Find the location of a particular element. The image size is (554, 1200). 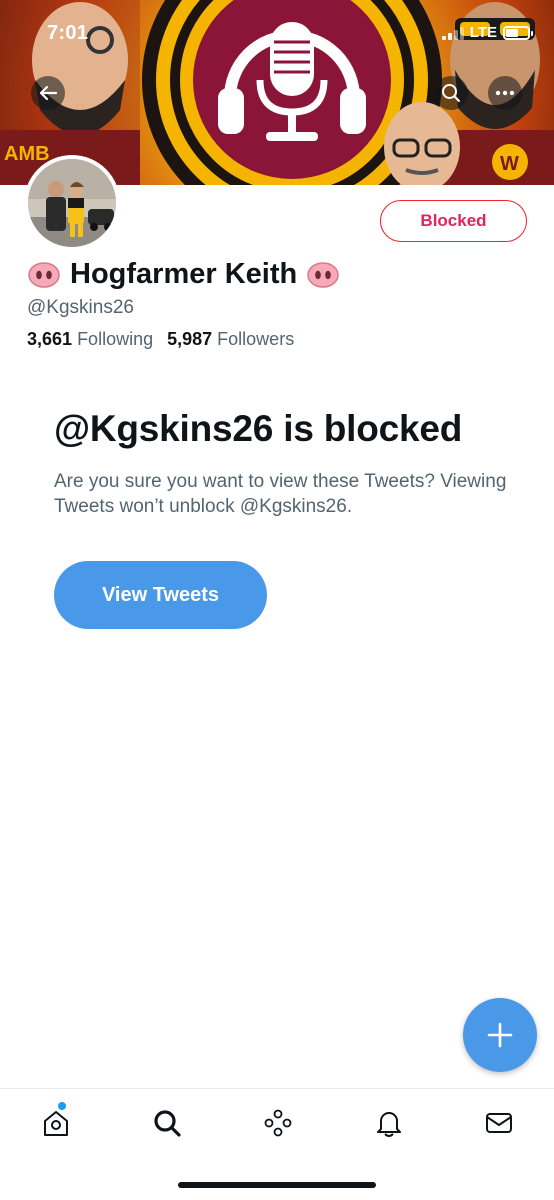

back-button is located at coordinates (48, 93).